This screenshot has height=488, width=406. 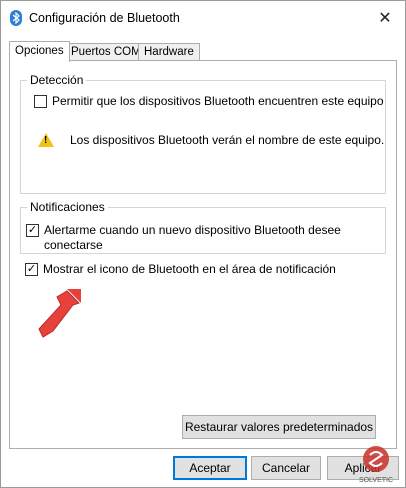 I want to click on tab-puertos-com: Puertos COM, so click(x=106, y=52).